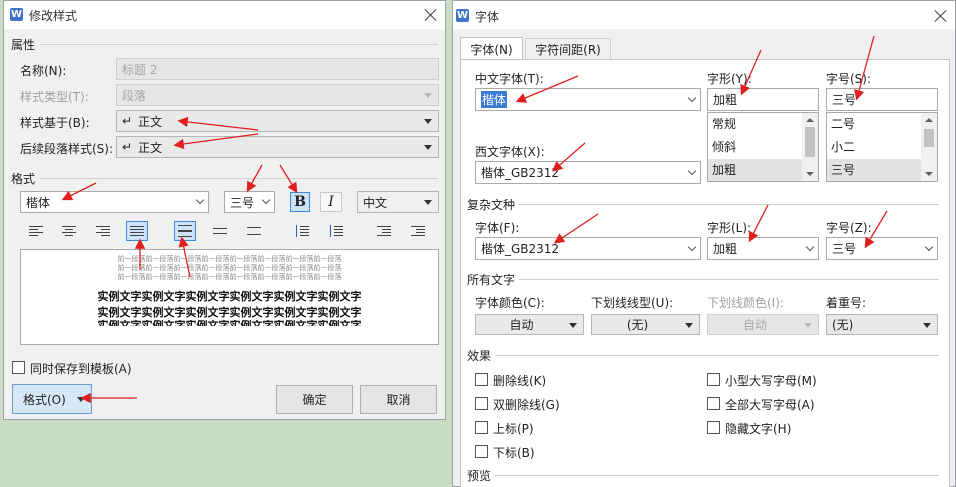  What do you see at coordinates (336, 231) in the screenshot?
I see `space-after-button` at bounding box center [336, 231].